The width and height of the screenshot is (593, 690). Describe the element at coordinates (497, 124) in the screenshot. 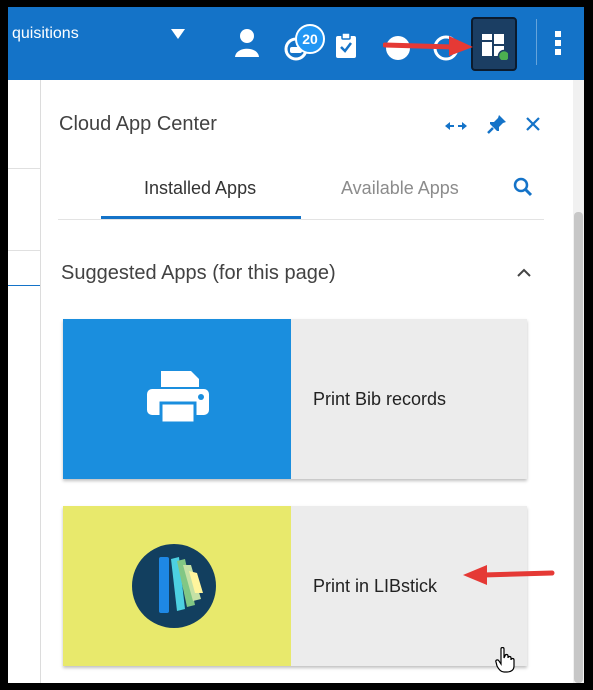

I see `pin-icon` at that location.